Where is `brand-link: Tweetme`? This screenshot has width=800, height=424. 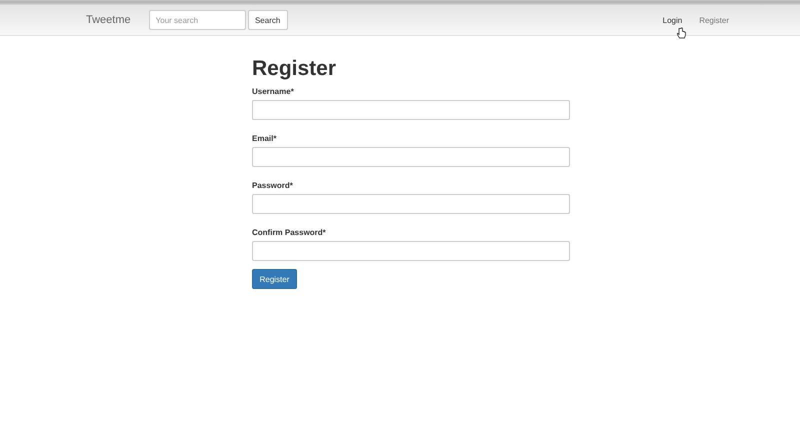 brand-link: Tweetme is located at coordinates (108, 20).